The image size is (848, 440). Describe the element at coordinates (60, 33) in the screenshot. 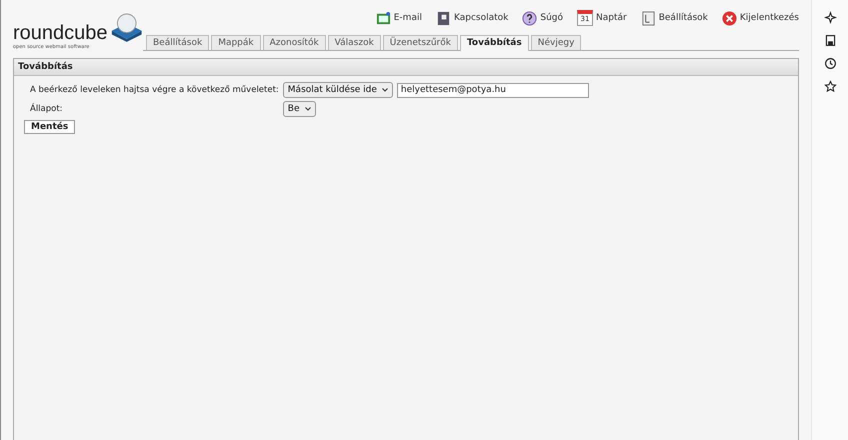

I see `logo-text: roundcube` at that location.